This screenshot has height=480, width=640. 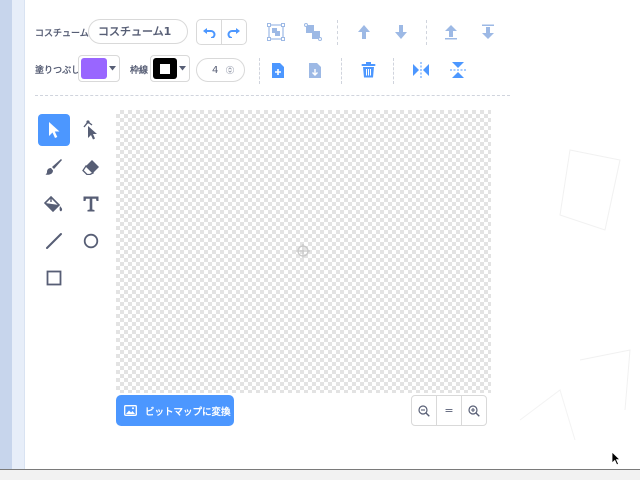 What do you see at coordinates (230, 70) in the screenshot?
I see `stepper-arrows-icon` at bounding box center [230, 70].